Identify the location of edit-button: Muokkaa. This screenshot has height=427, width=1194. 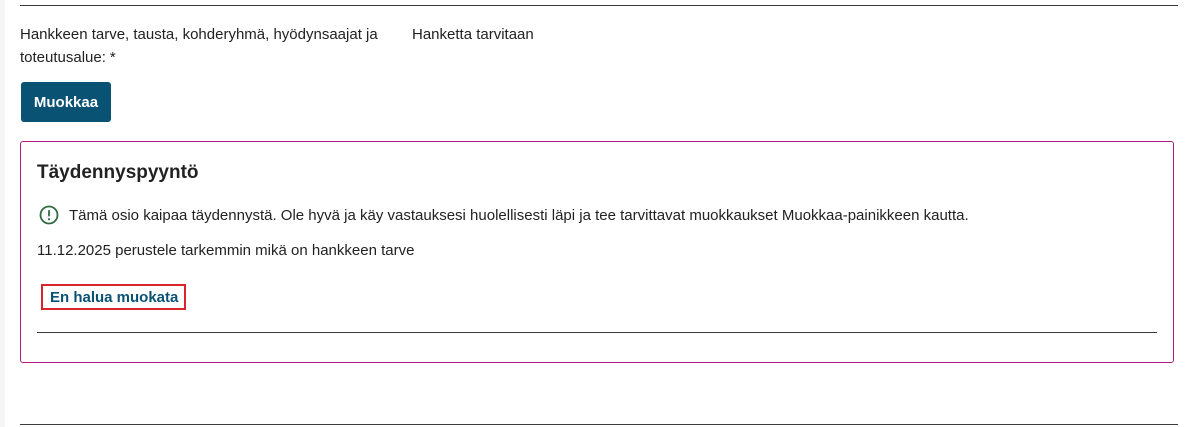
(66, 102).